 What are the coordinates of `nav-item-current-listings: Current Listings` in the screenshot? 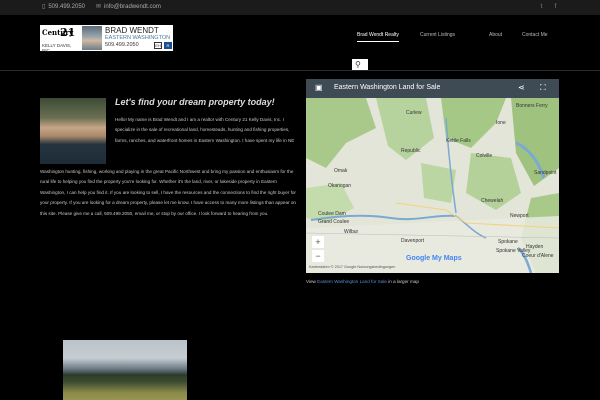 It's located at (437, 35).